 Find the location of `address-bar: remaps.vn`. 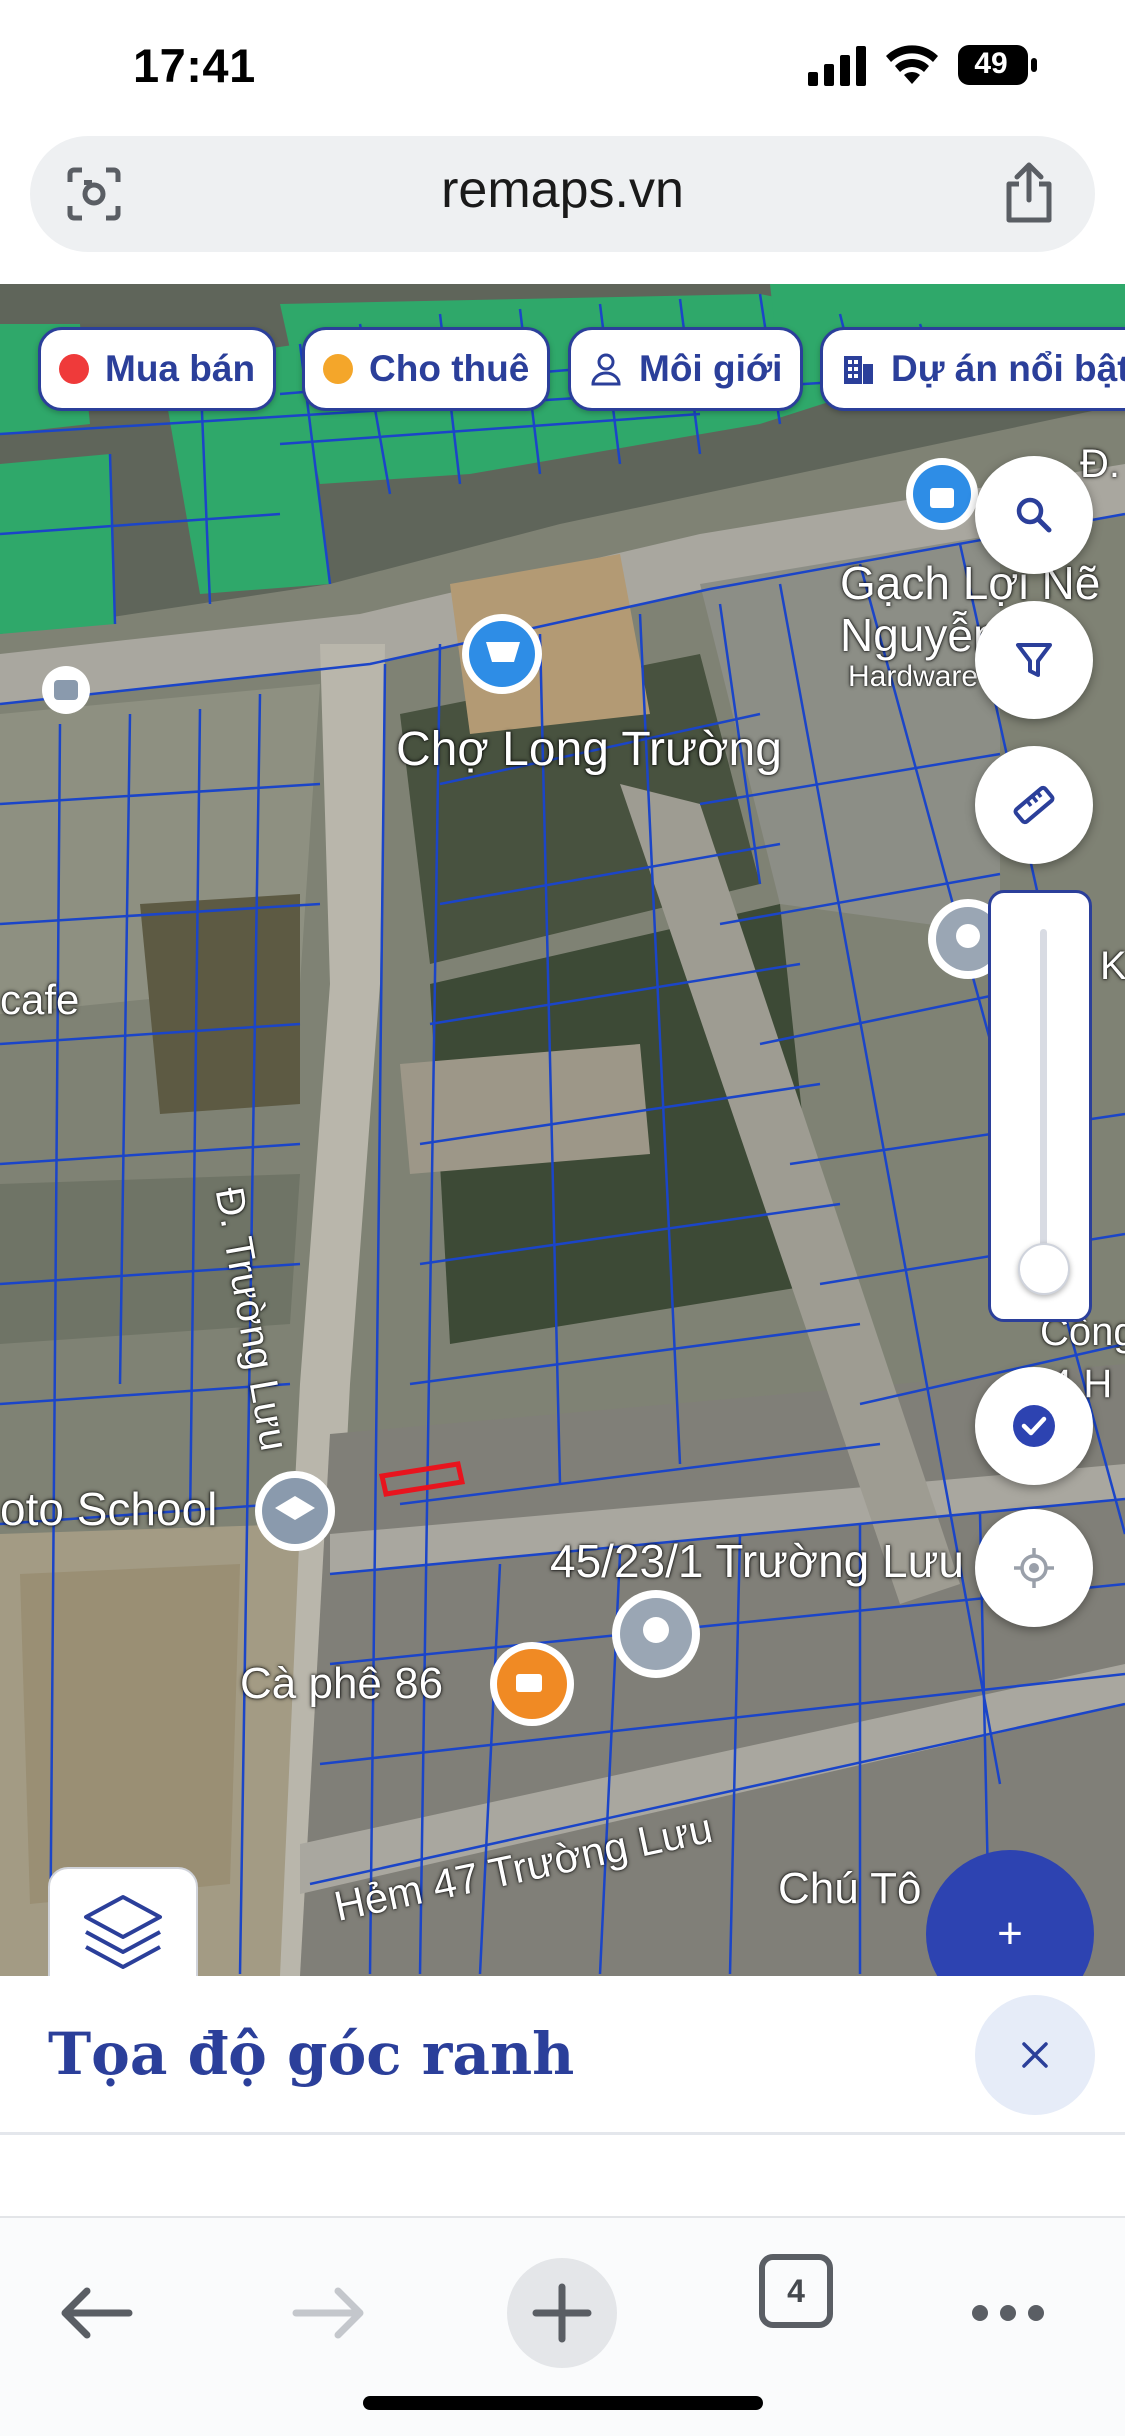

address-bar: remaps.vn is located at coordinates (562, 194).